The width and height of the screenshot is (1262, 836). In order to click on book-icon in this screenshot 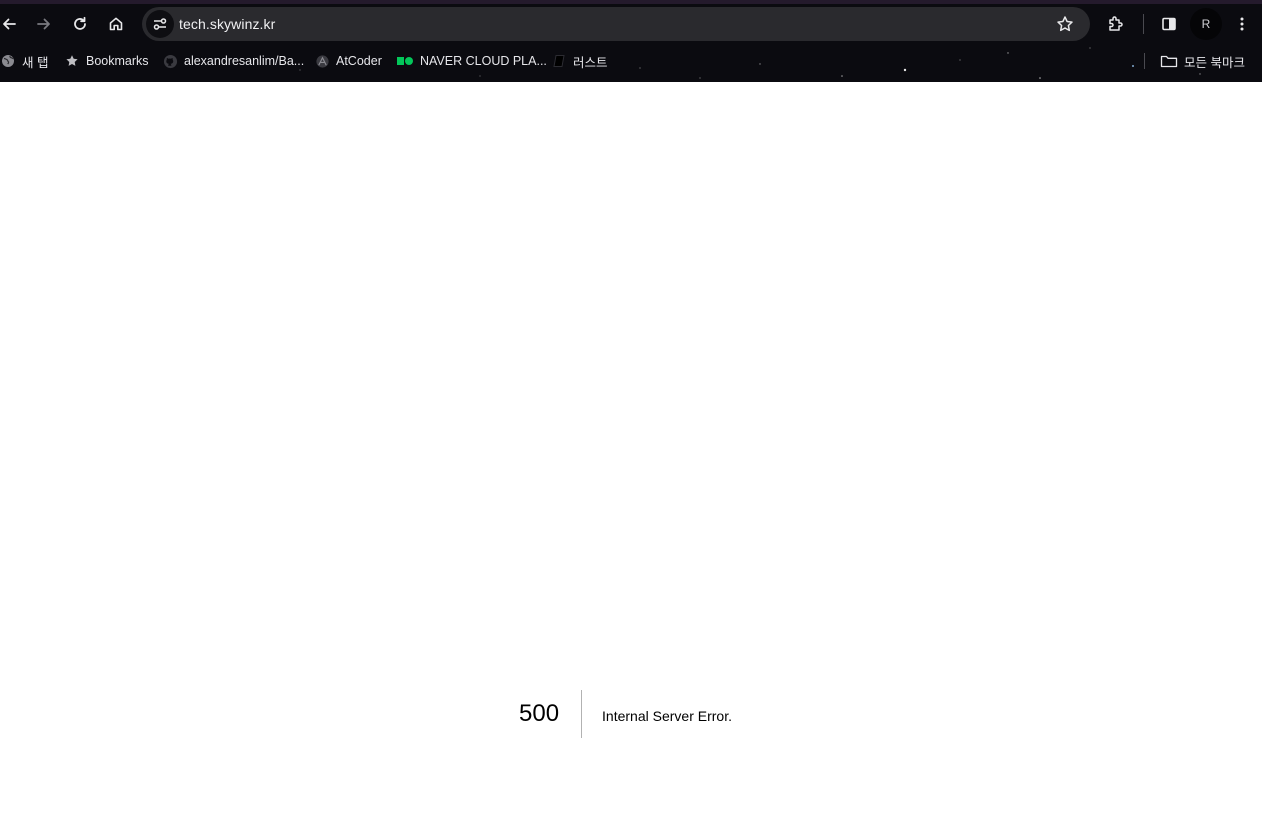, I will do `click(559, 61)`.